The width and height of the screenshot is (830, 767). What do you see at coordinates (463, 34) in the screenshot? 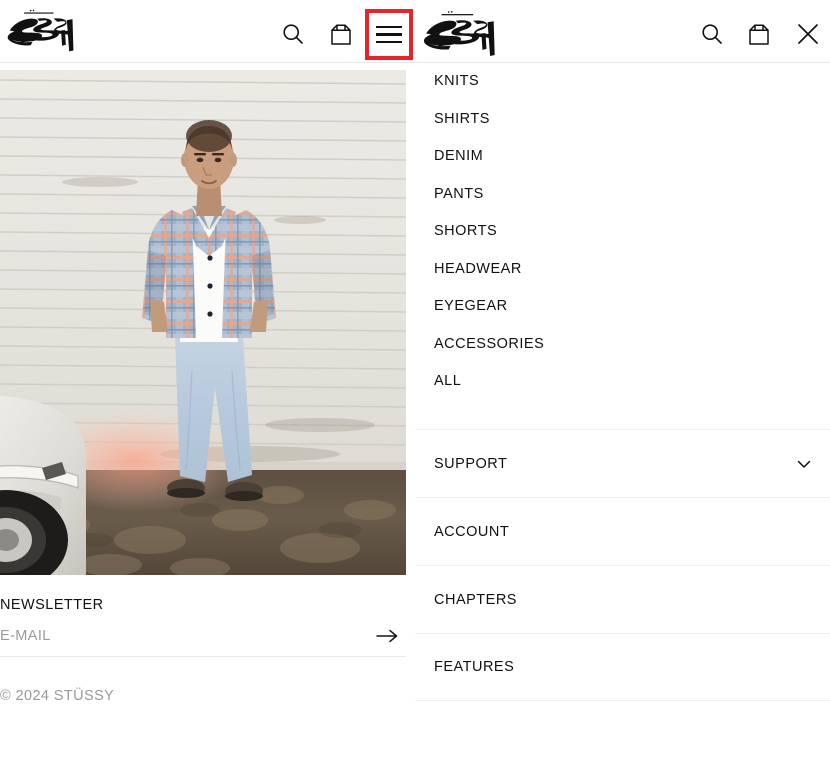
I see `brand-logo-right` at bounding box center [463, 34].